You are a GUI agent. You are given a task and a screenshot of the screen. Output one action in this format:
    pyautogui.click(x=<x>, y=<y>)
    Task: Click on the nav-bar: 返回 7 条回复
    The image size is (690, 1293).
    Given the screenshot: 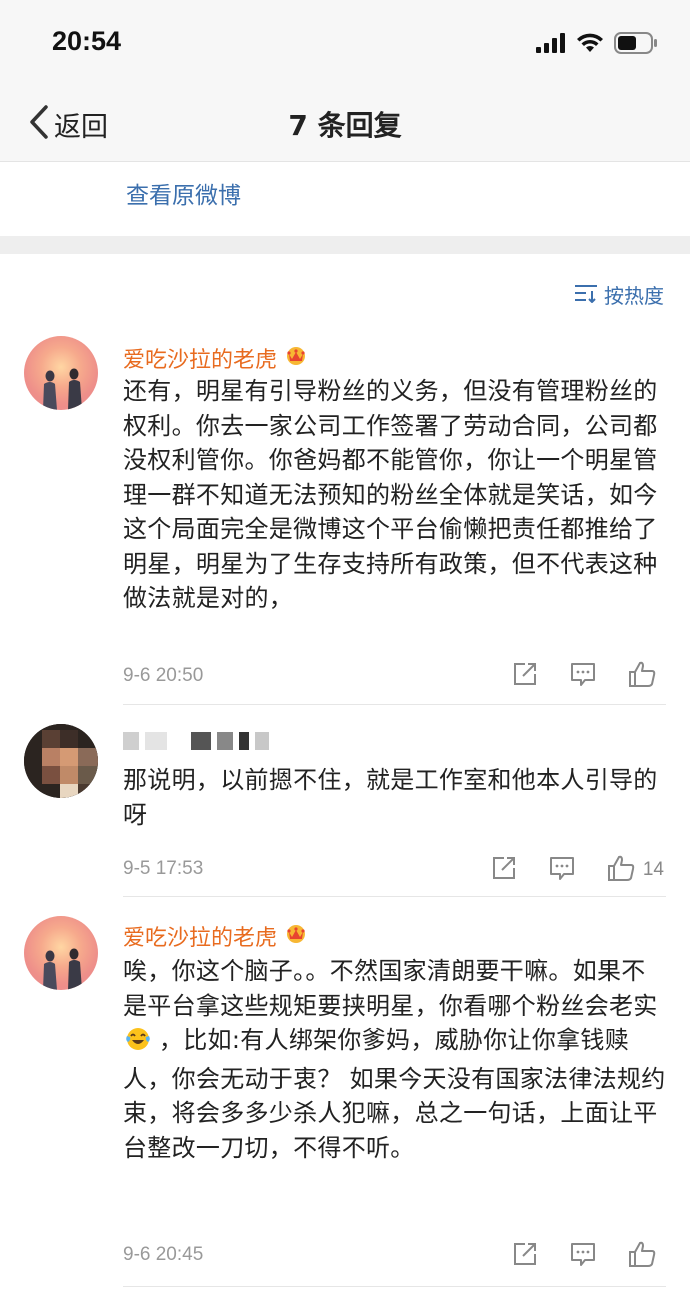 What is the action you would take?
    pyautogui.click(x=345, y=125)
    